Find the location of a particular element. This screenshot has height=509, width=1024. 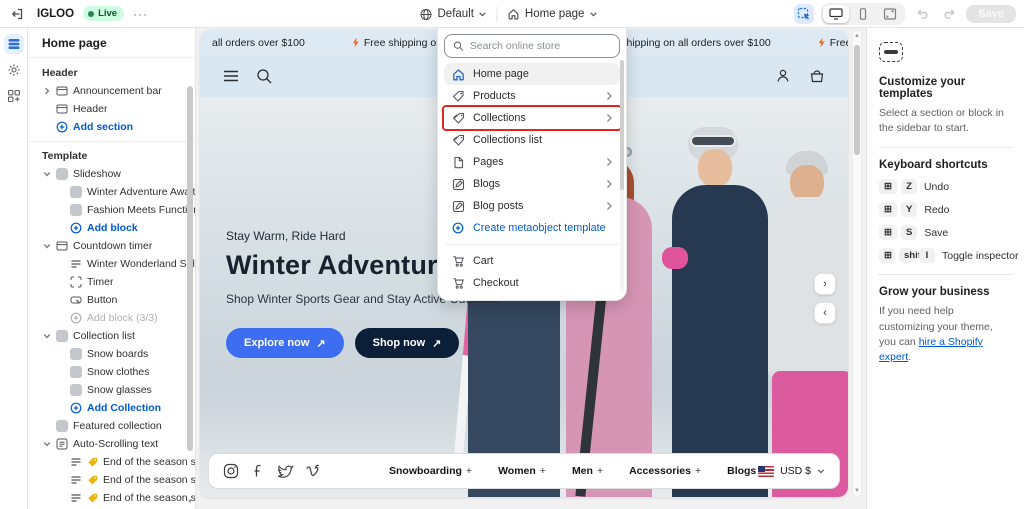

sidebar-item-featured-collection: Featured collection is located at coordinates (111, 426).